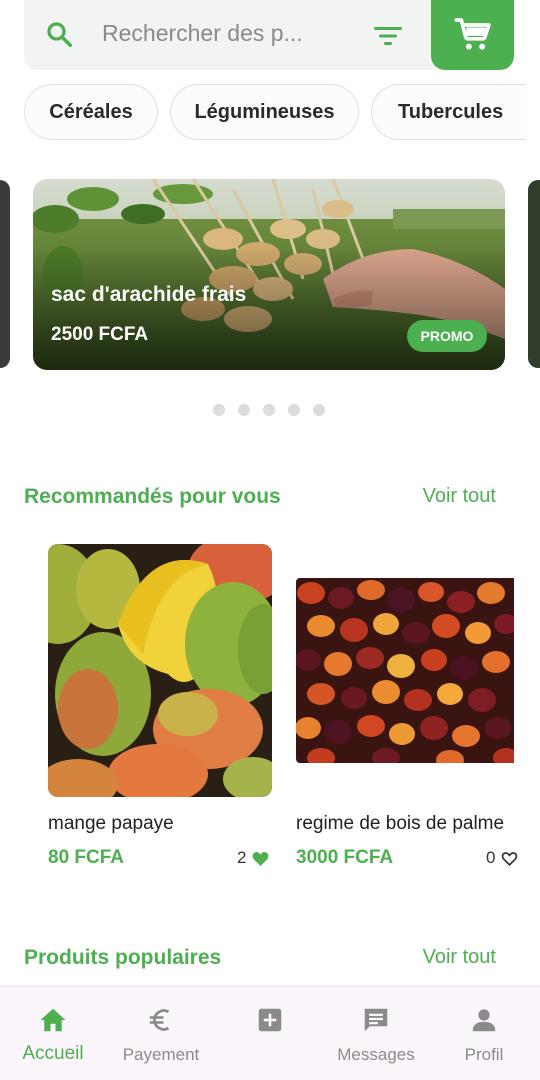 This screenshot has height=1080, width=540. I want to click on nav-item-profil: Profil, so click(484, 1026).